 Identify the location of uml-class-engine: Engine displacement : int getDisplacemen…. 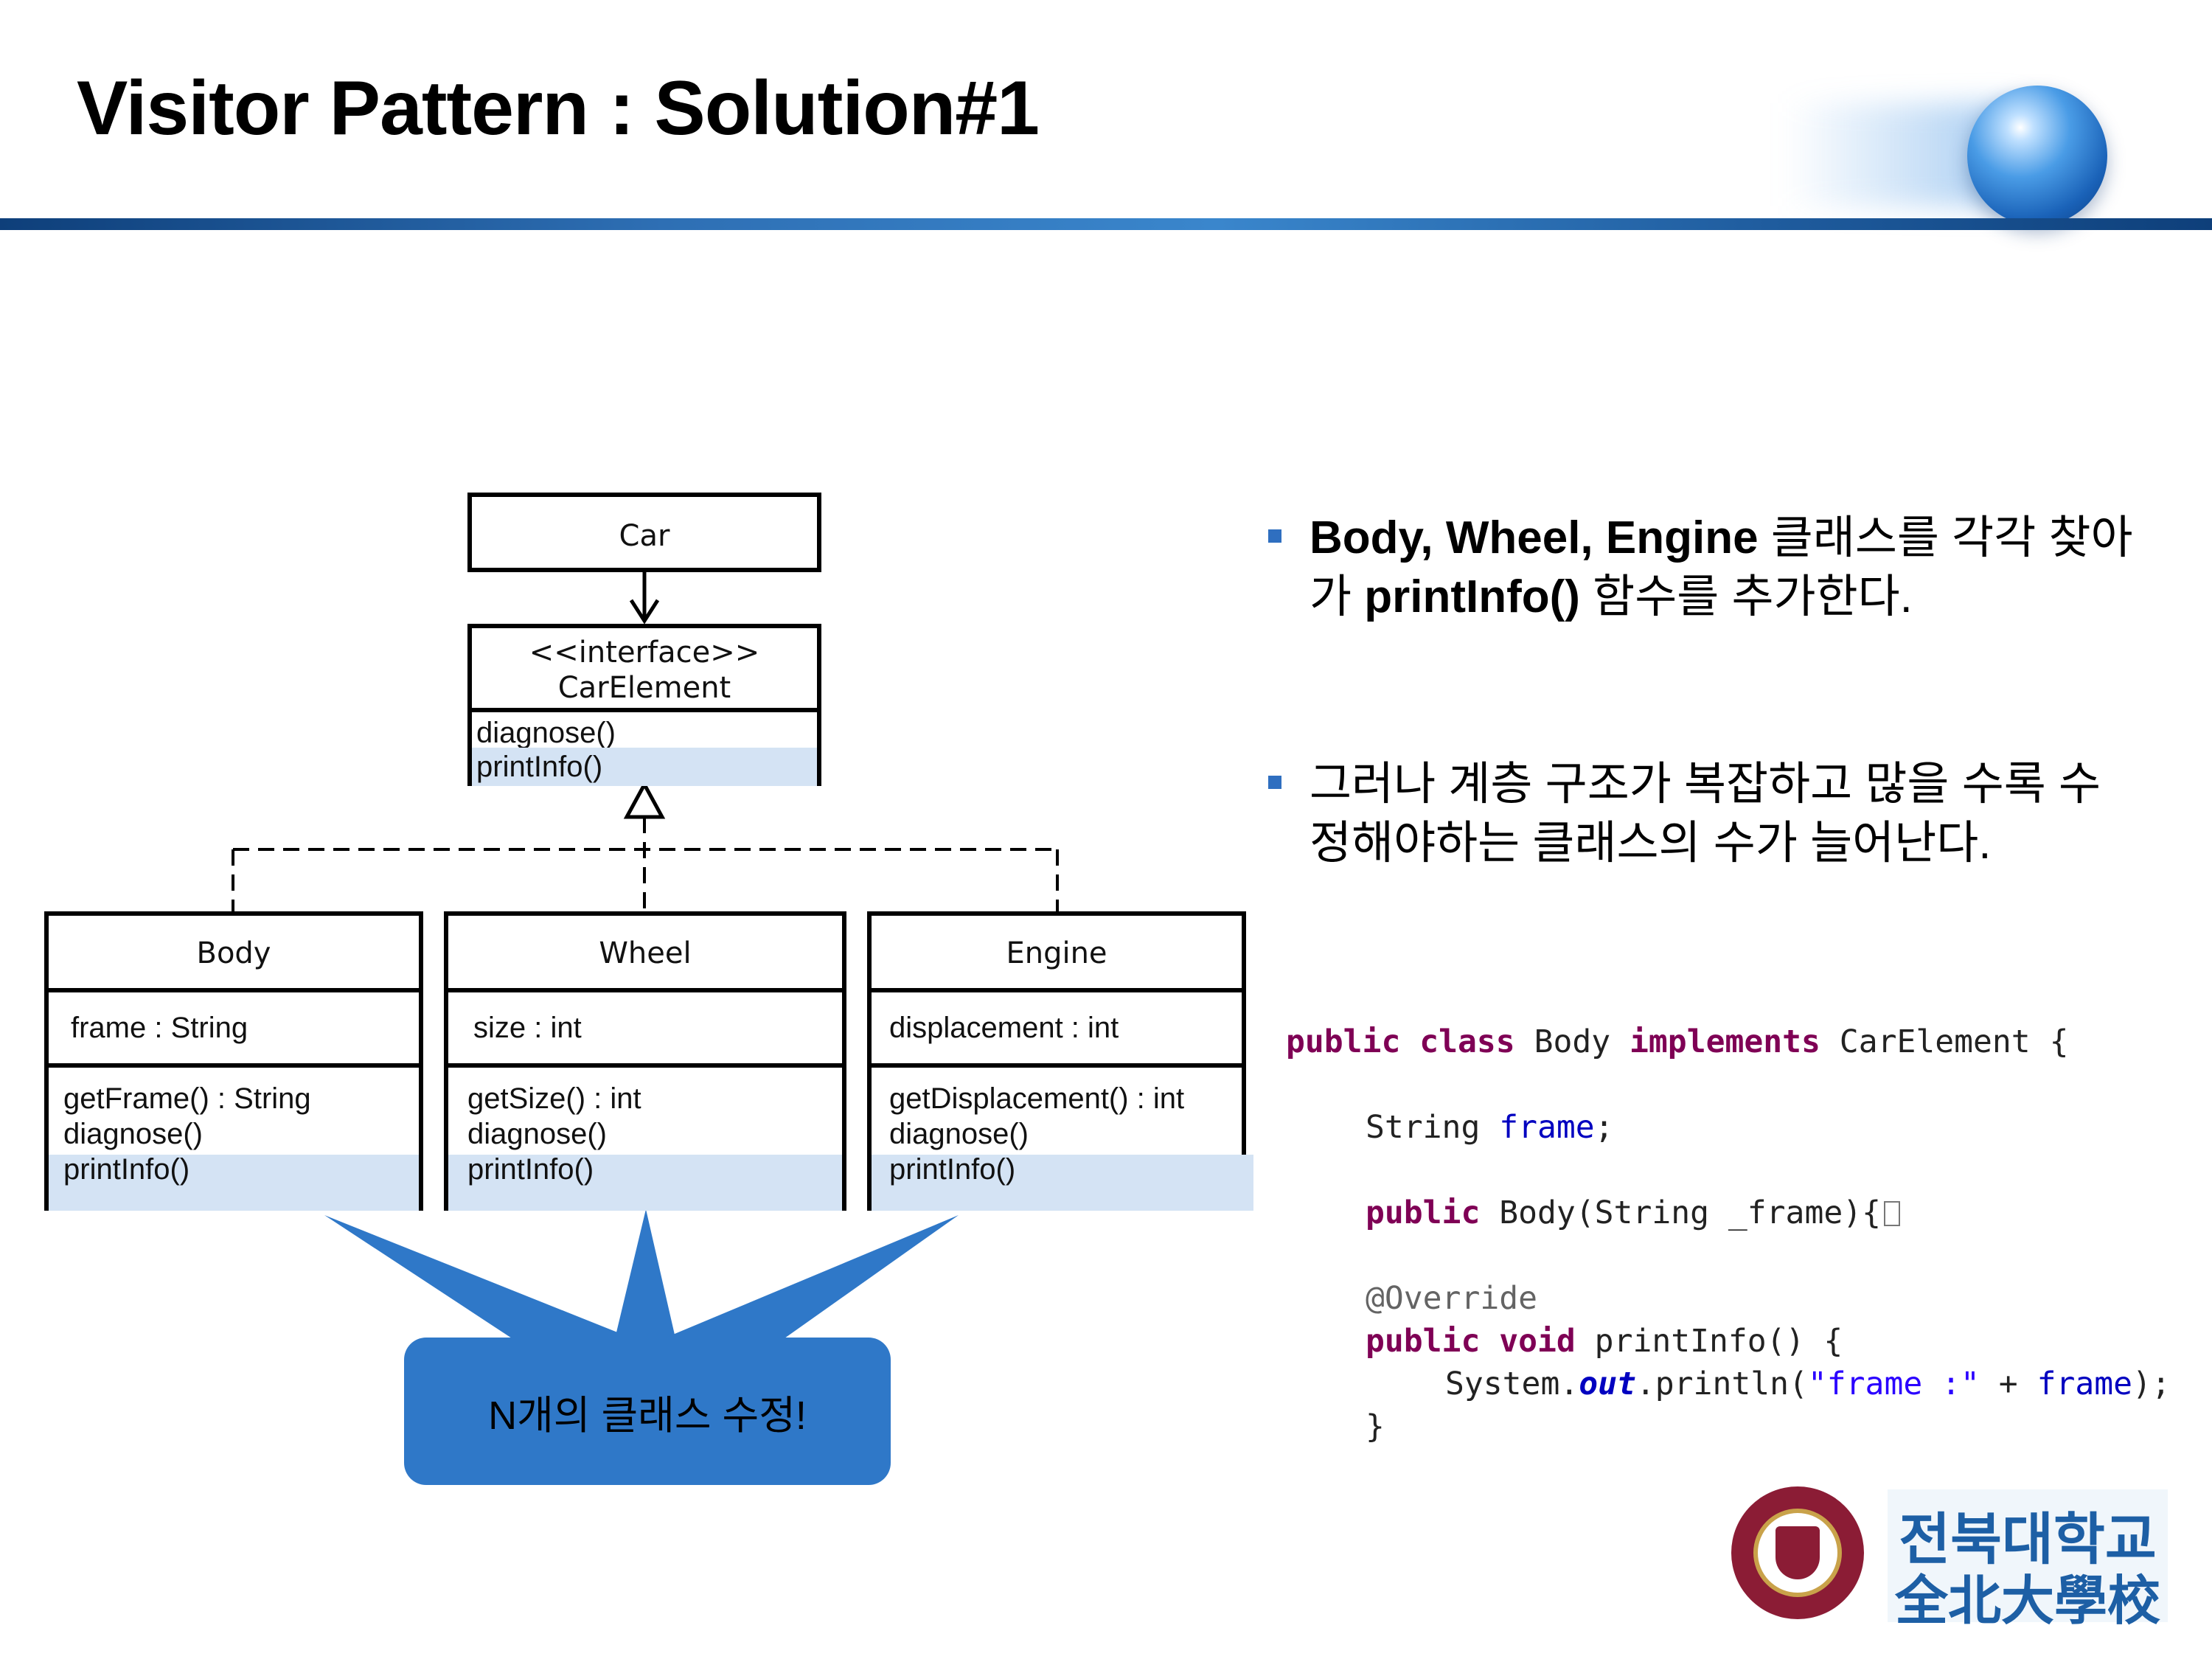
(1060, 1061).